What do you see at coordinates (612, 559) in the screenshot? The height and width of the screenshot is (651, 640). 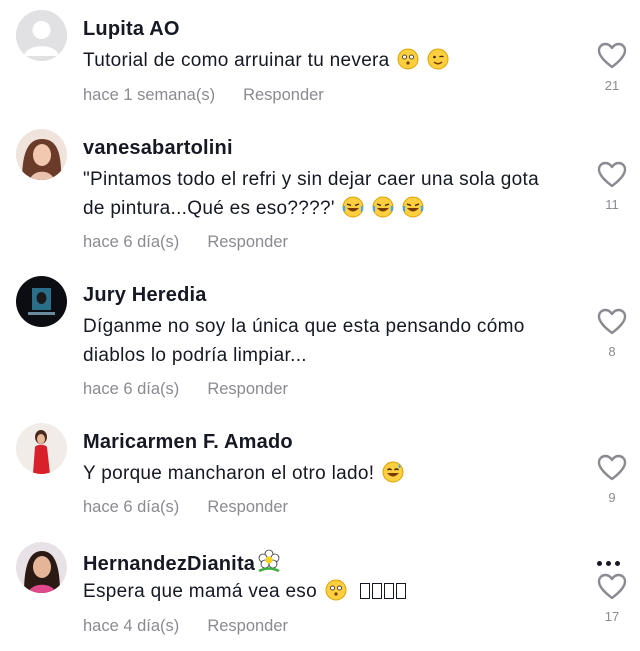 I see `more-dots-icon` at bounding box center [612, 559].